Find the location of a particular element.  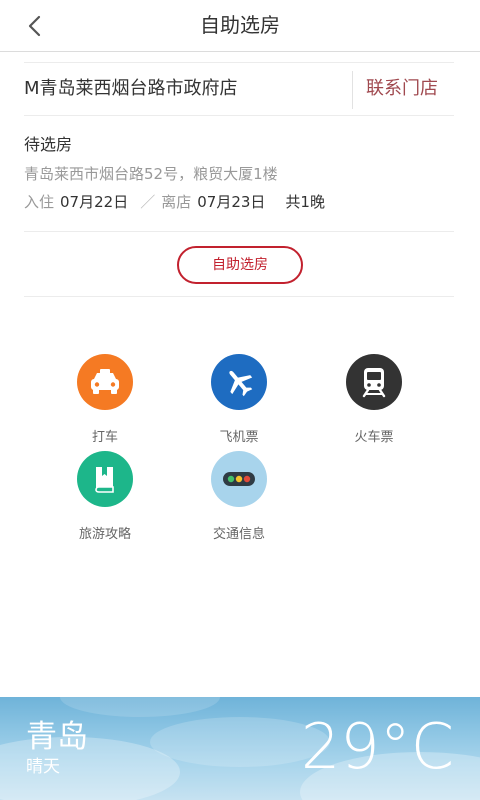

traffic-light-icon is located at coordinates (239, 479).